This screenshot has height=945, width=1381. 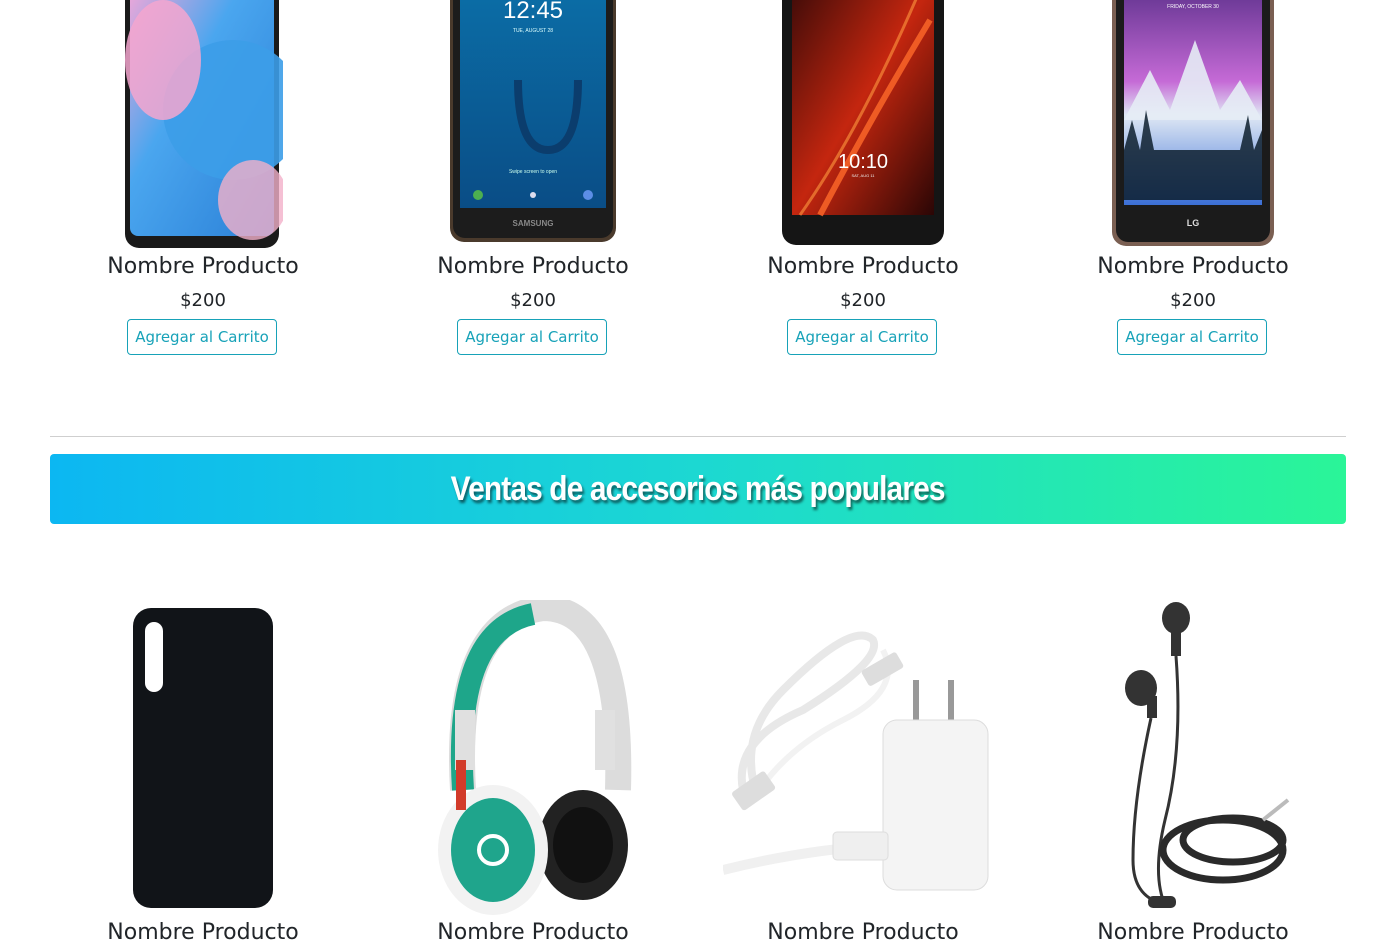 I want to click on product-image: 10:10 SAT, AUG 11, so click(x=863, y=125).